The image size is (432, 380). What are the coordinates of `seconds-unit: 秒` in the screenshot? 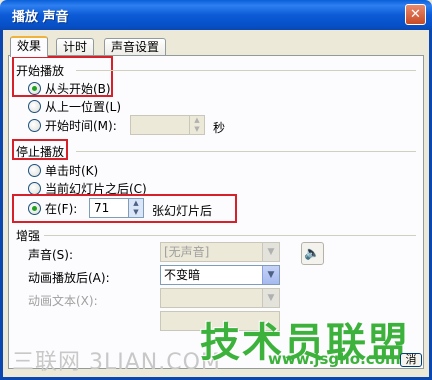 It's located at (219, 128).